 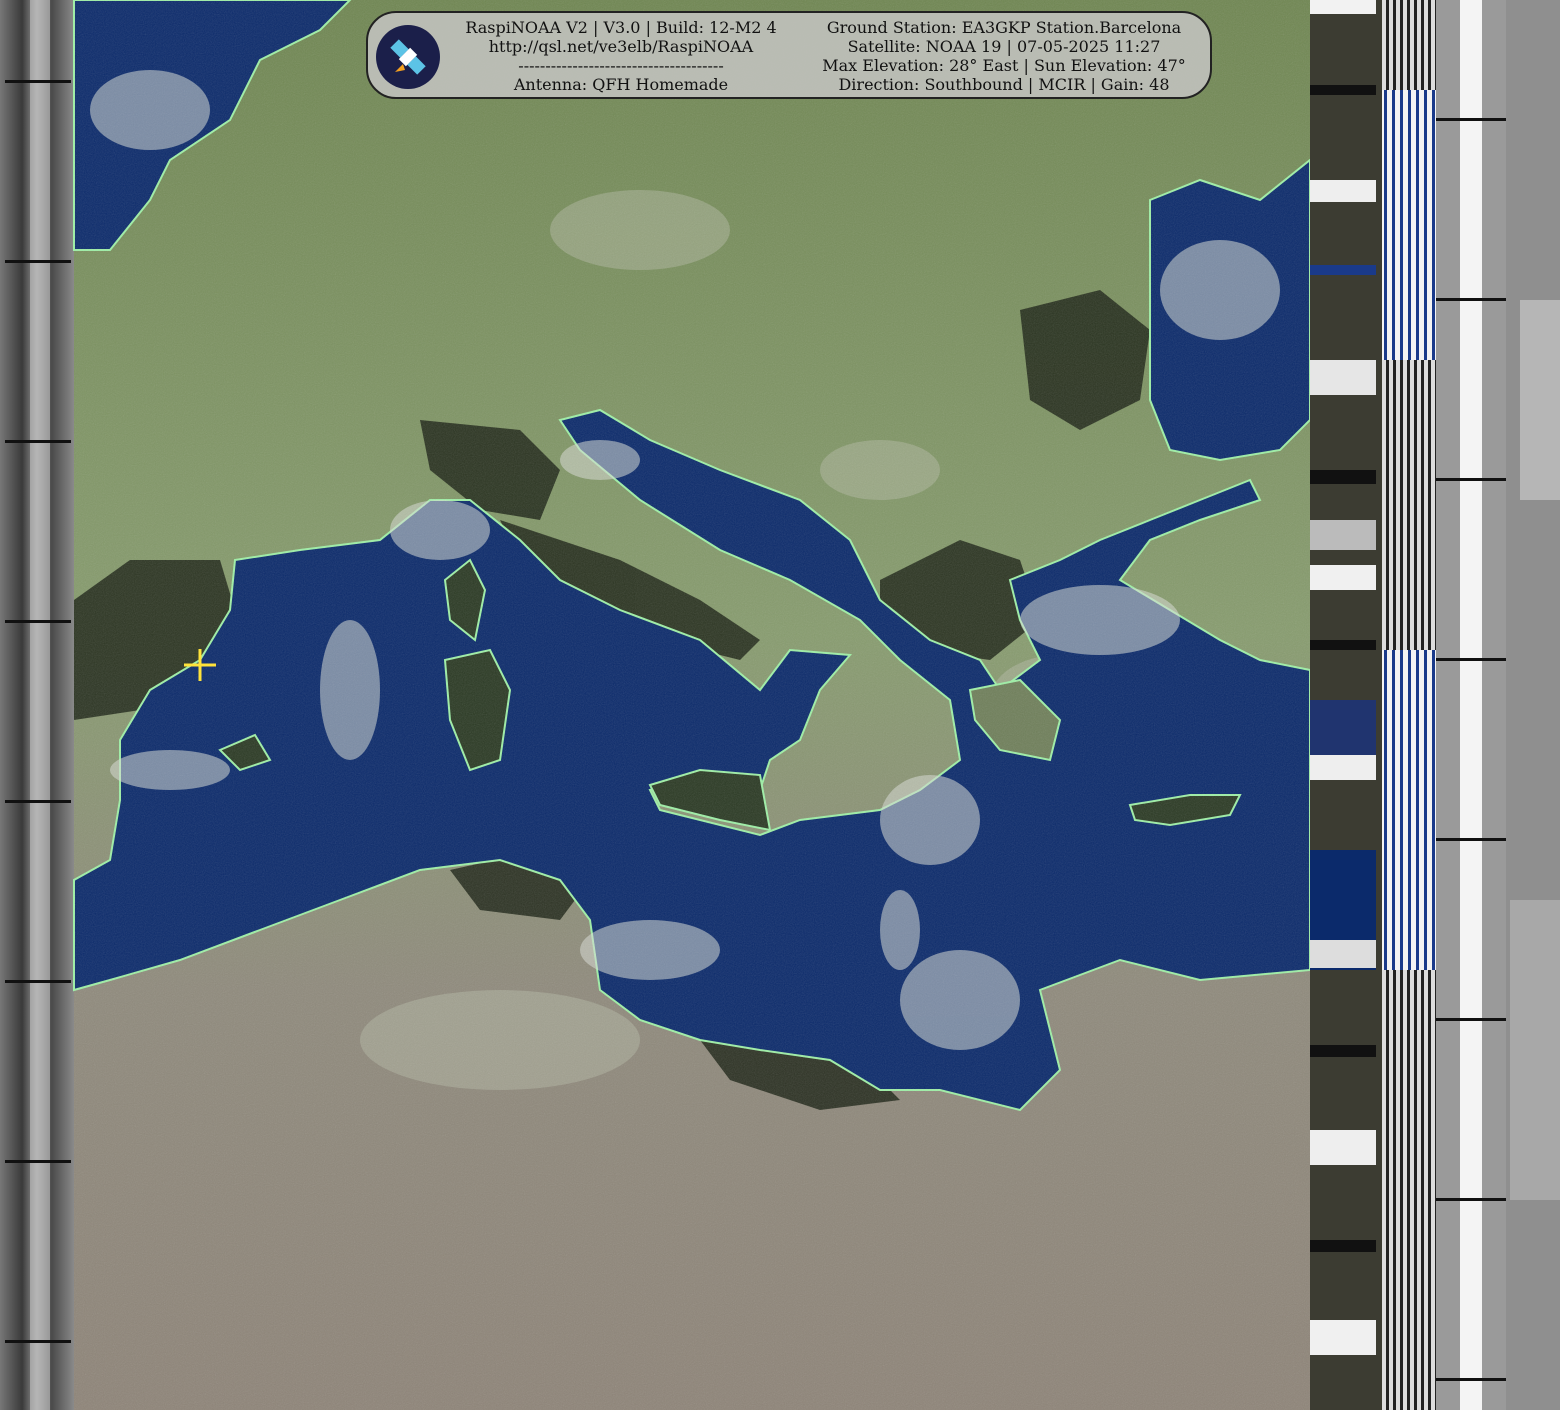 What do you see at coordinates (1004, 84) in the screenshot?
I see `direction-mode-gain: Direction: Southbound | MCIR | Gain: 48` at bounding box center [1004, 84].